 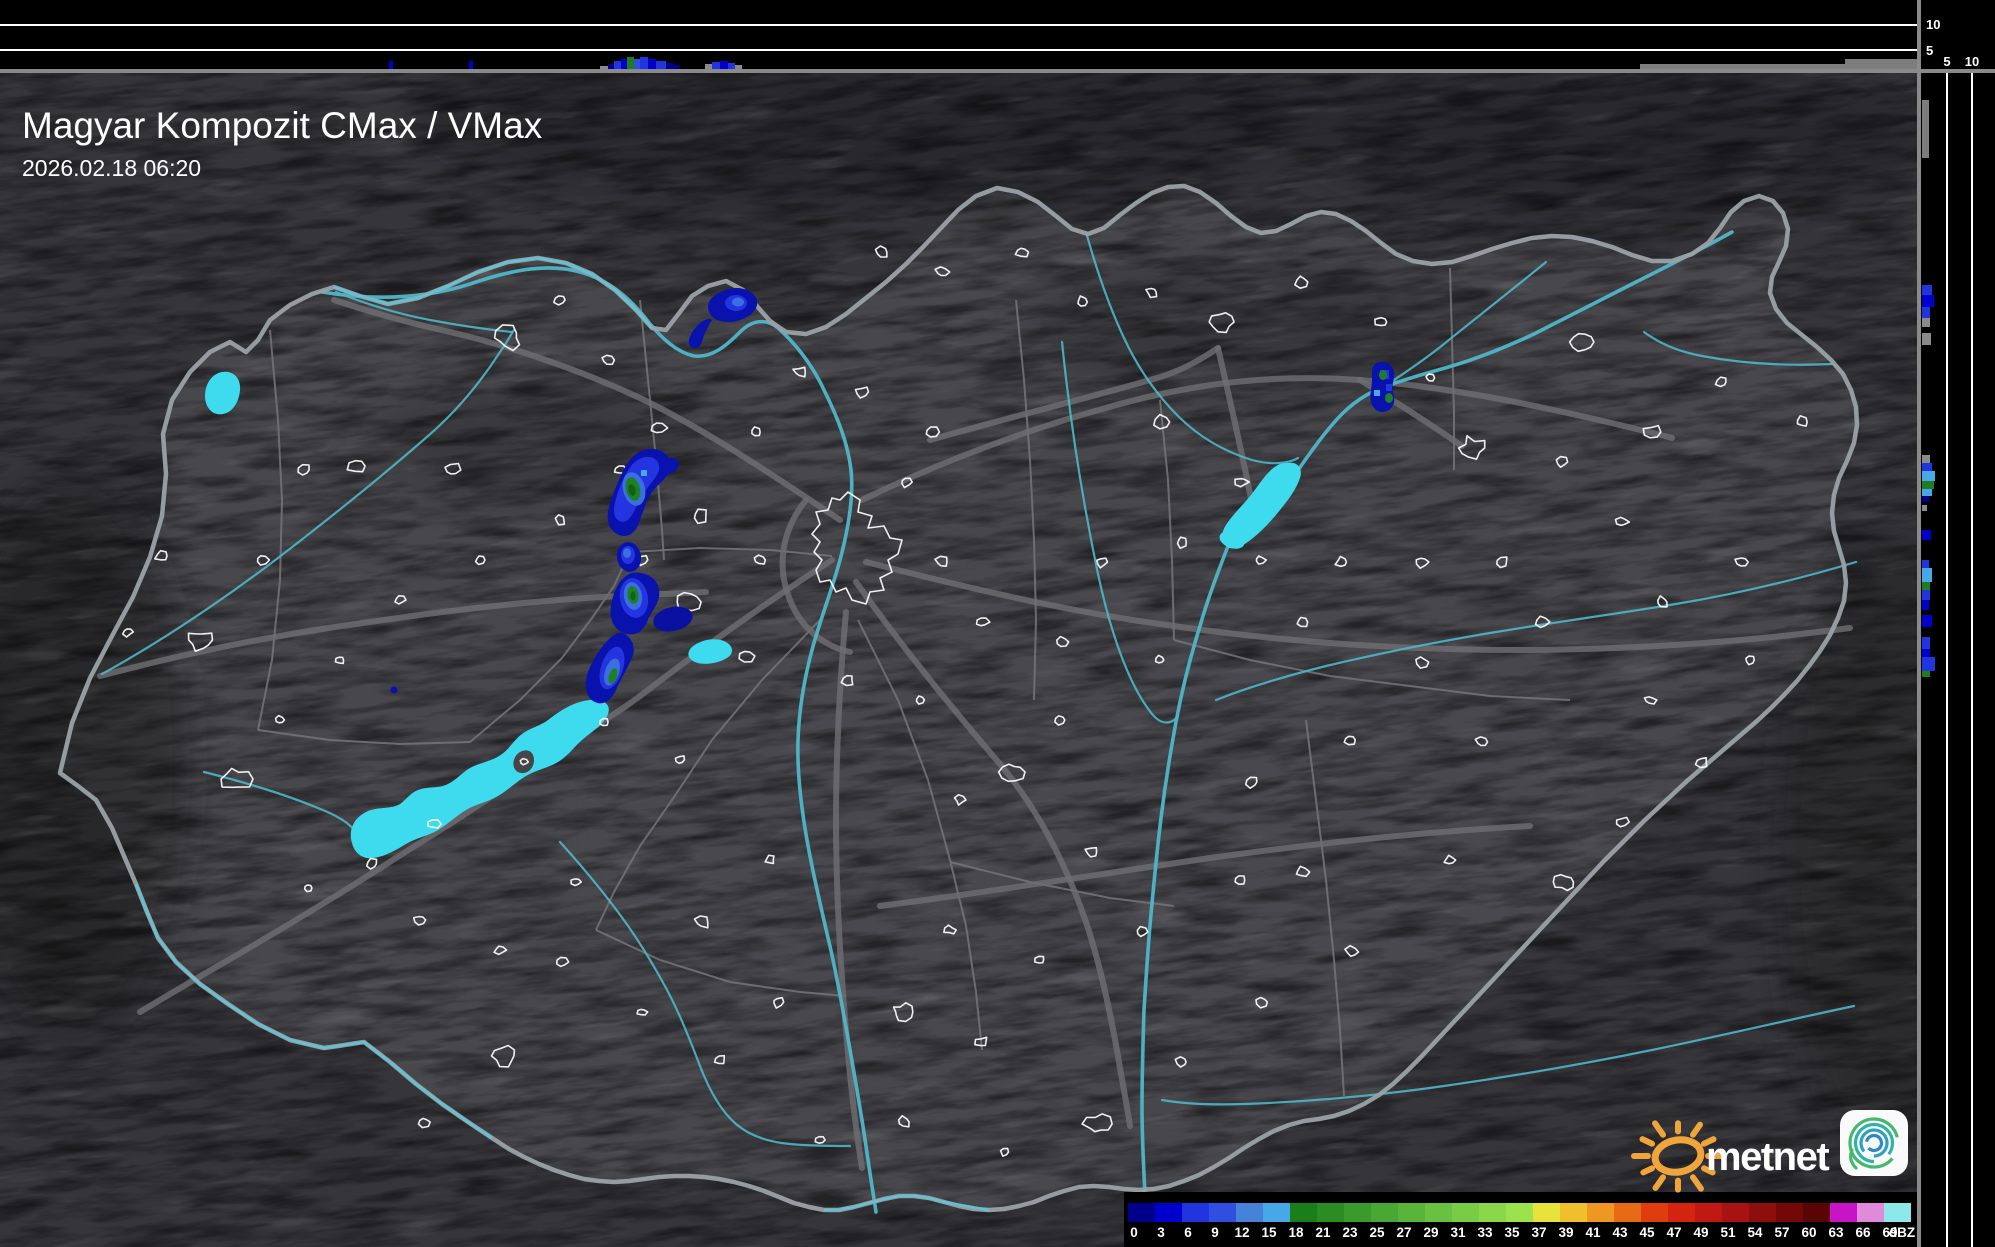 What do you see at coordinates (1538, 1232) in the screenshot?
I see `legend-label: 37` at bounding box center [1538, 1232].